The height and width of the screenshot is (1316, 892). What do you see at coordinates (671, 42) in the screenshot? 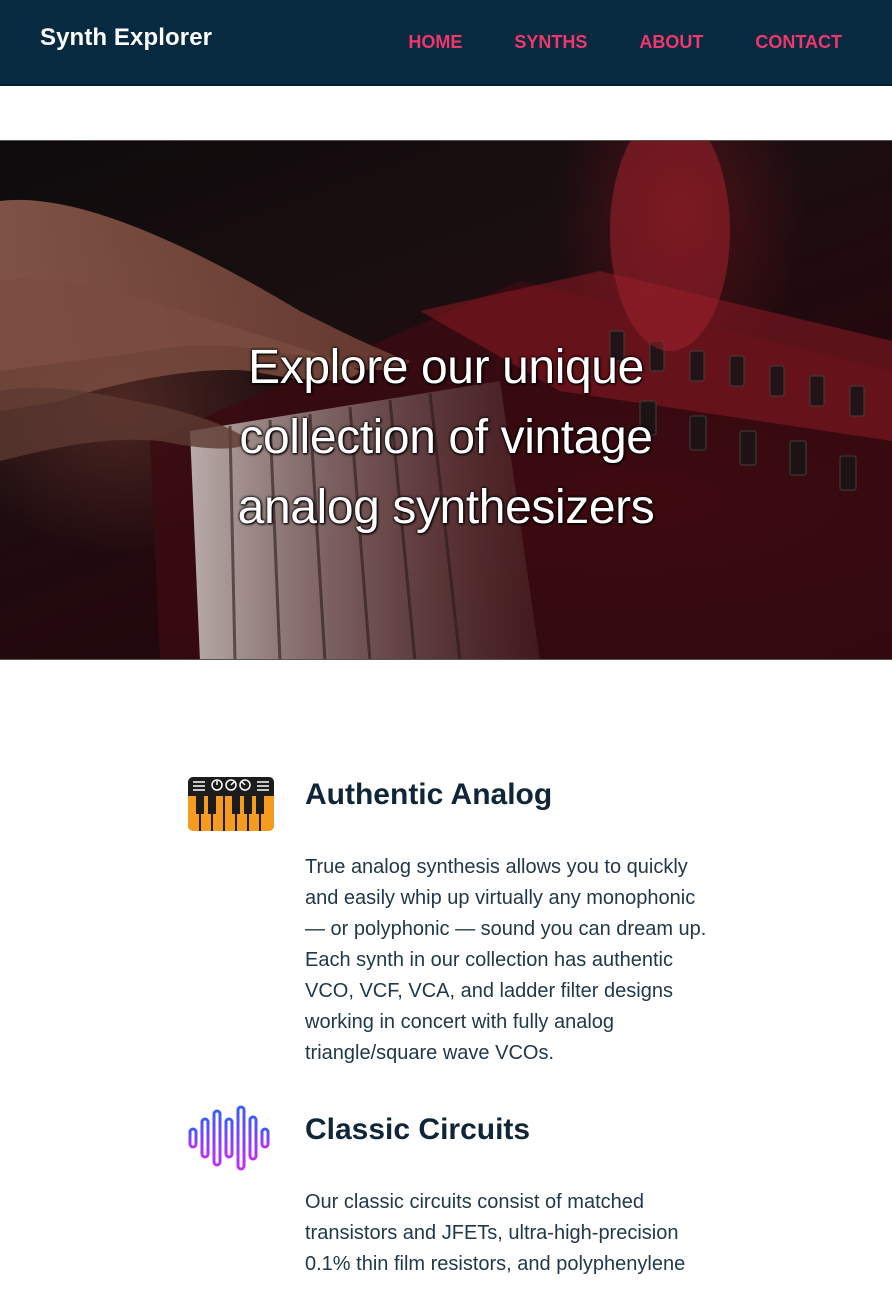
I see `nav-link-about: ABOUT` at bounding box center [671, 42].